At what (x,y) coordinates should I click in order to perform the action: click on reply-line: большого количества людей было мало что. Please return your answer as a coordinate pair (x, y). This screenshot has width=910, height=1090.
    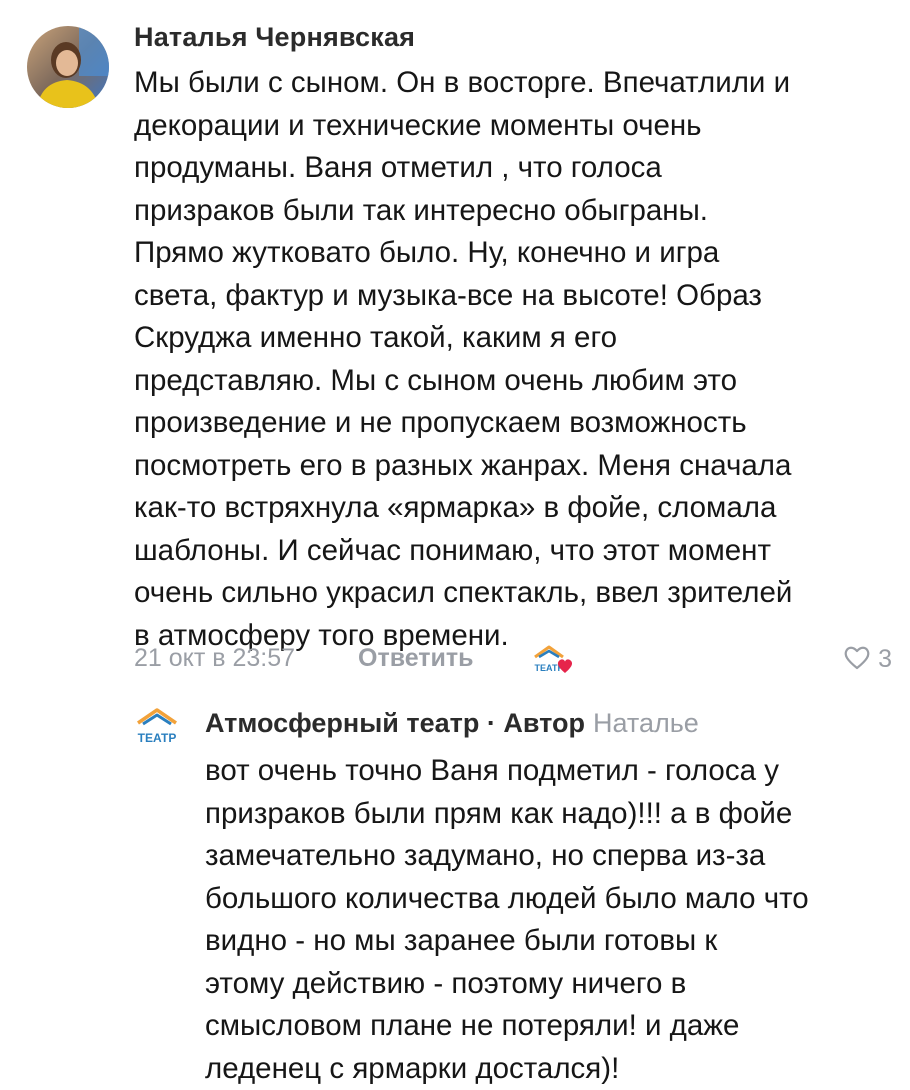
    Looking at the image, I should click on (550, 899).